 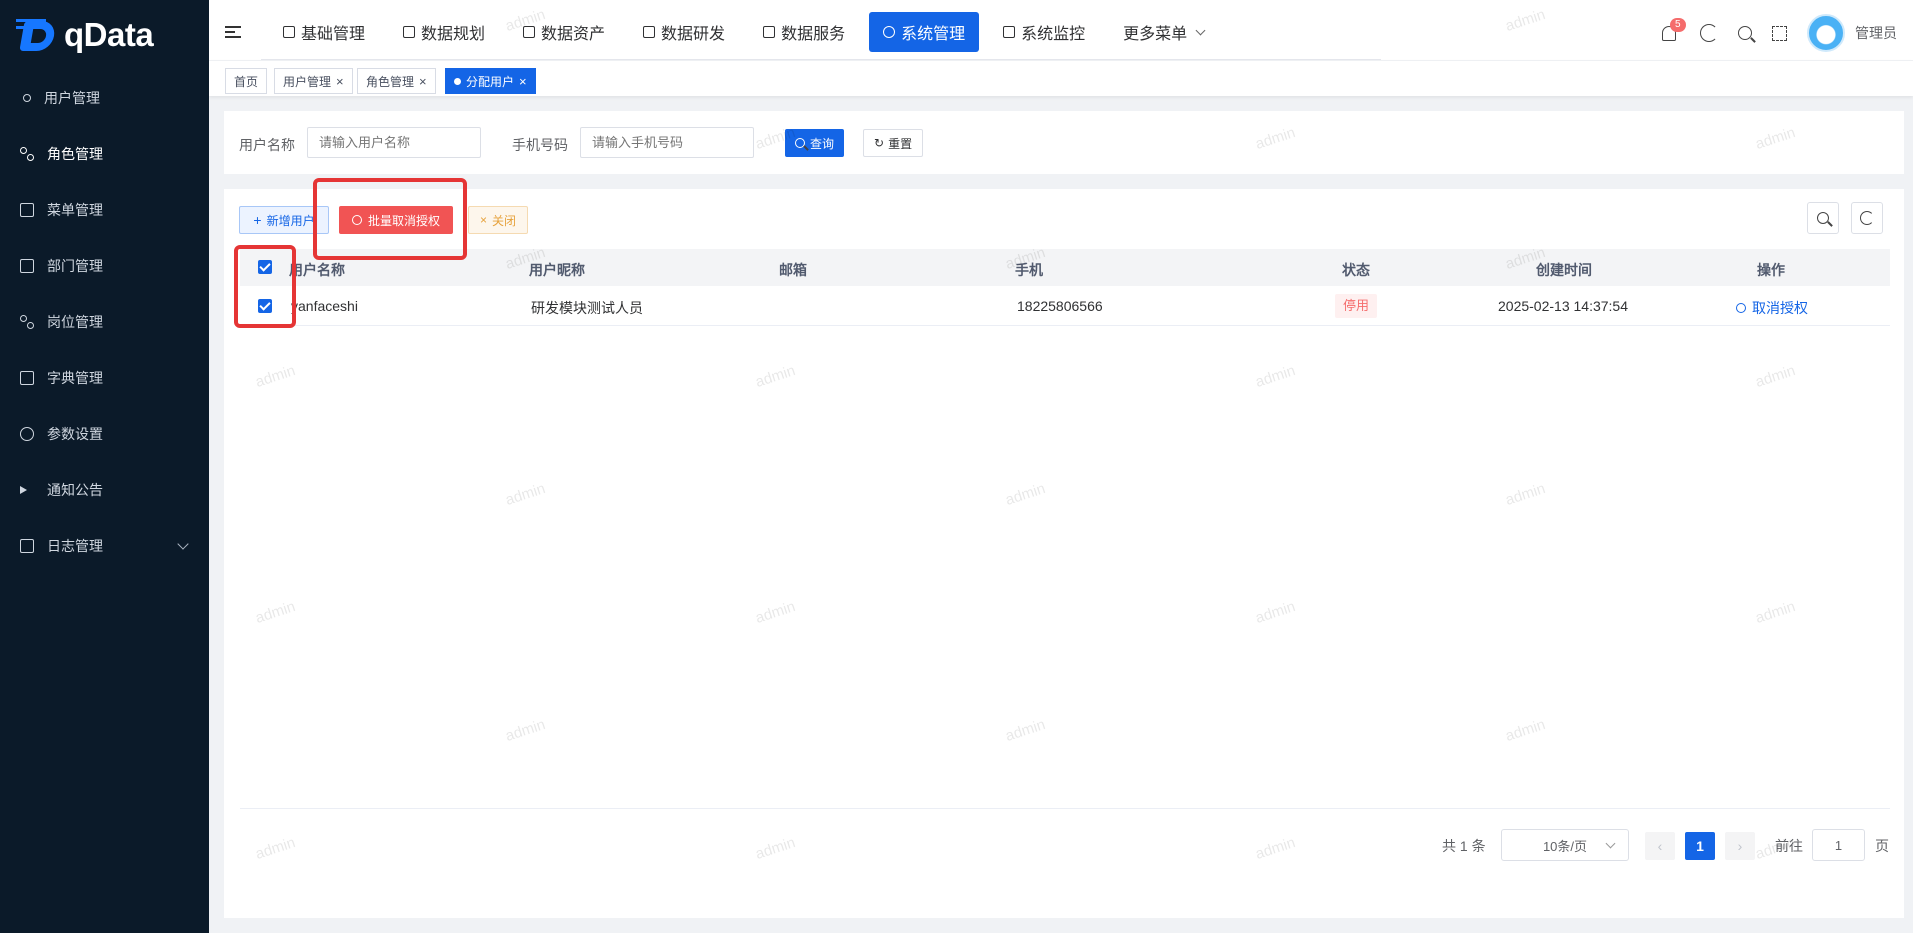 What do you see at coordinates (1356, 270) in the screenshot?
I see `column-status: 状态` at bounding box center [1356, 270].